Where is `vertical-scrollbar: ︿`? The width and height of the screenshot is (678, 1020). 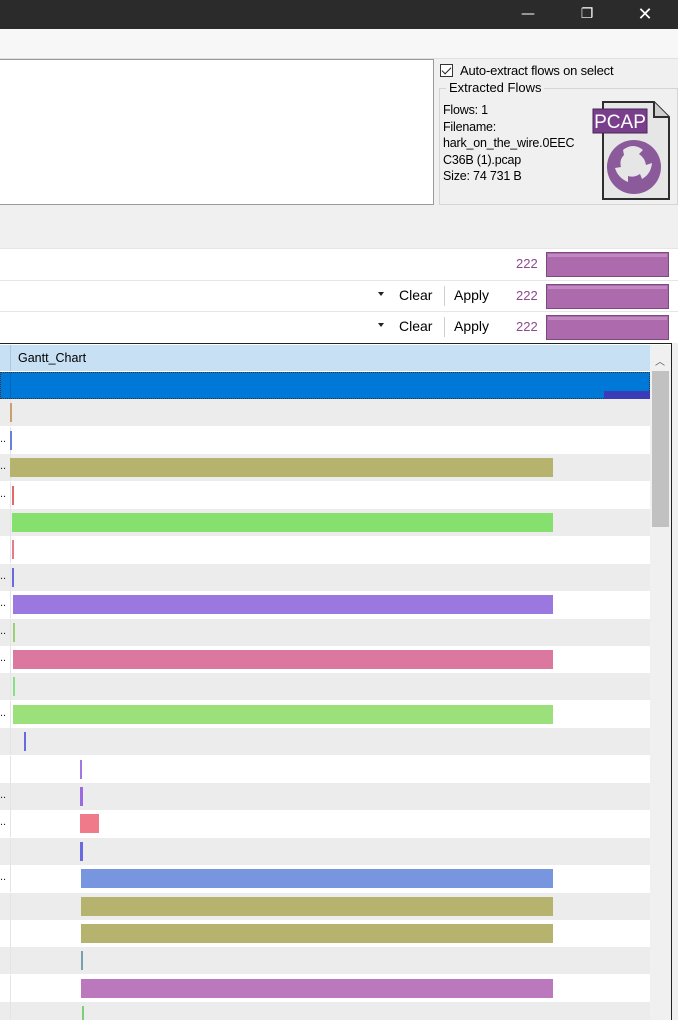 vertical-scrollbar: ︿ is located at coordinates (660, 682).